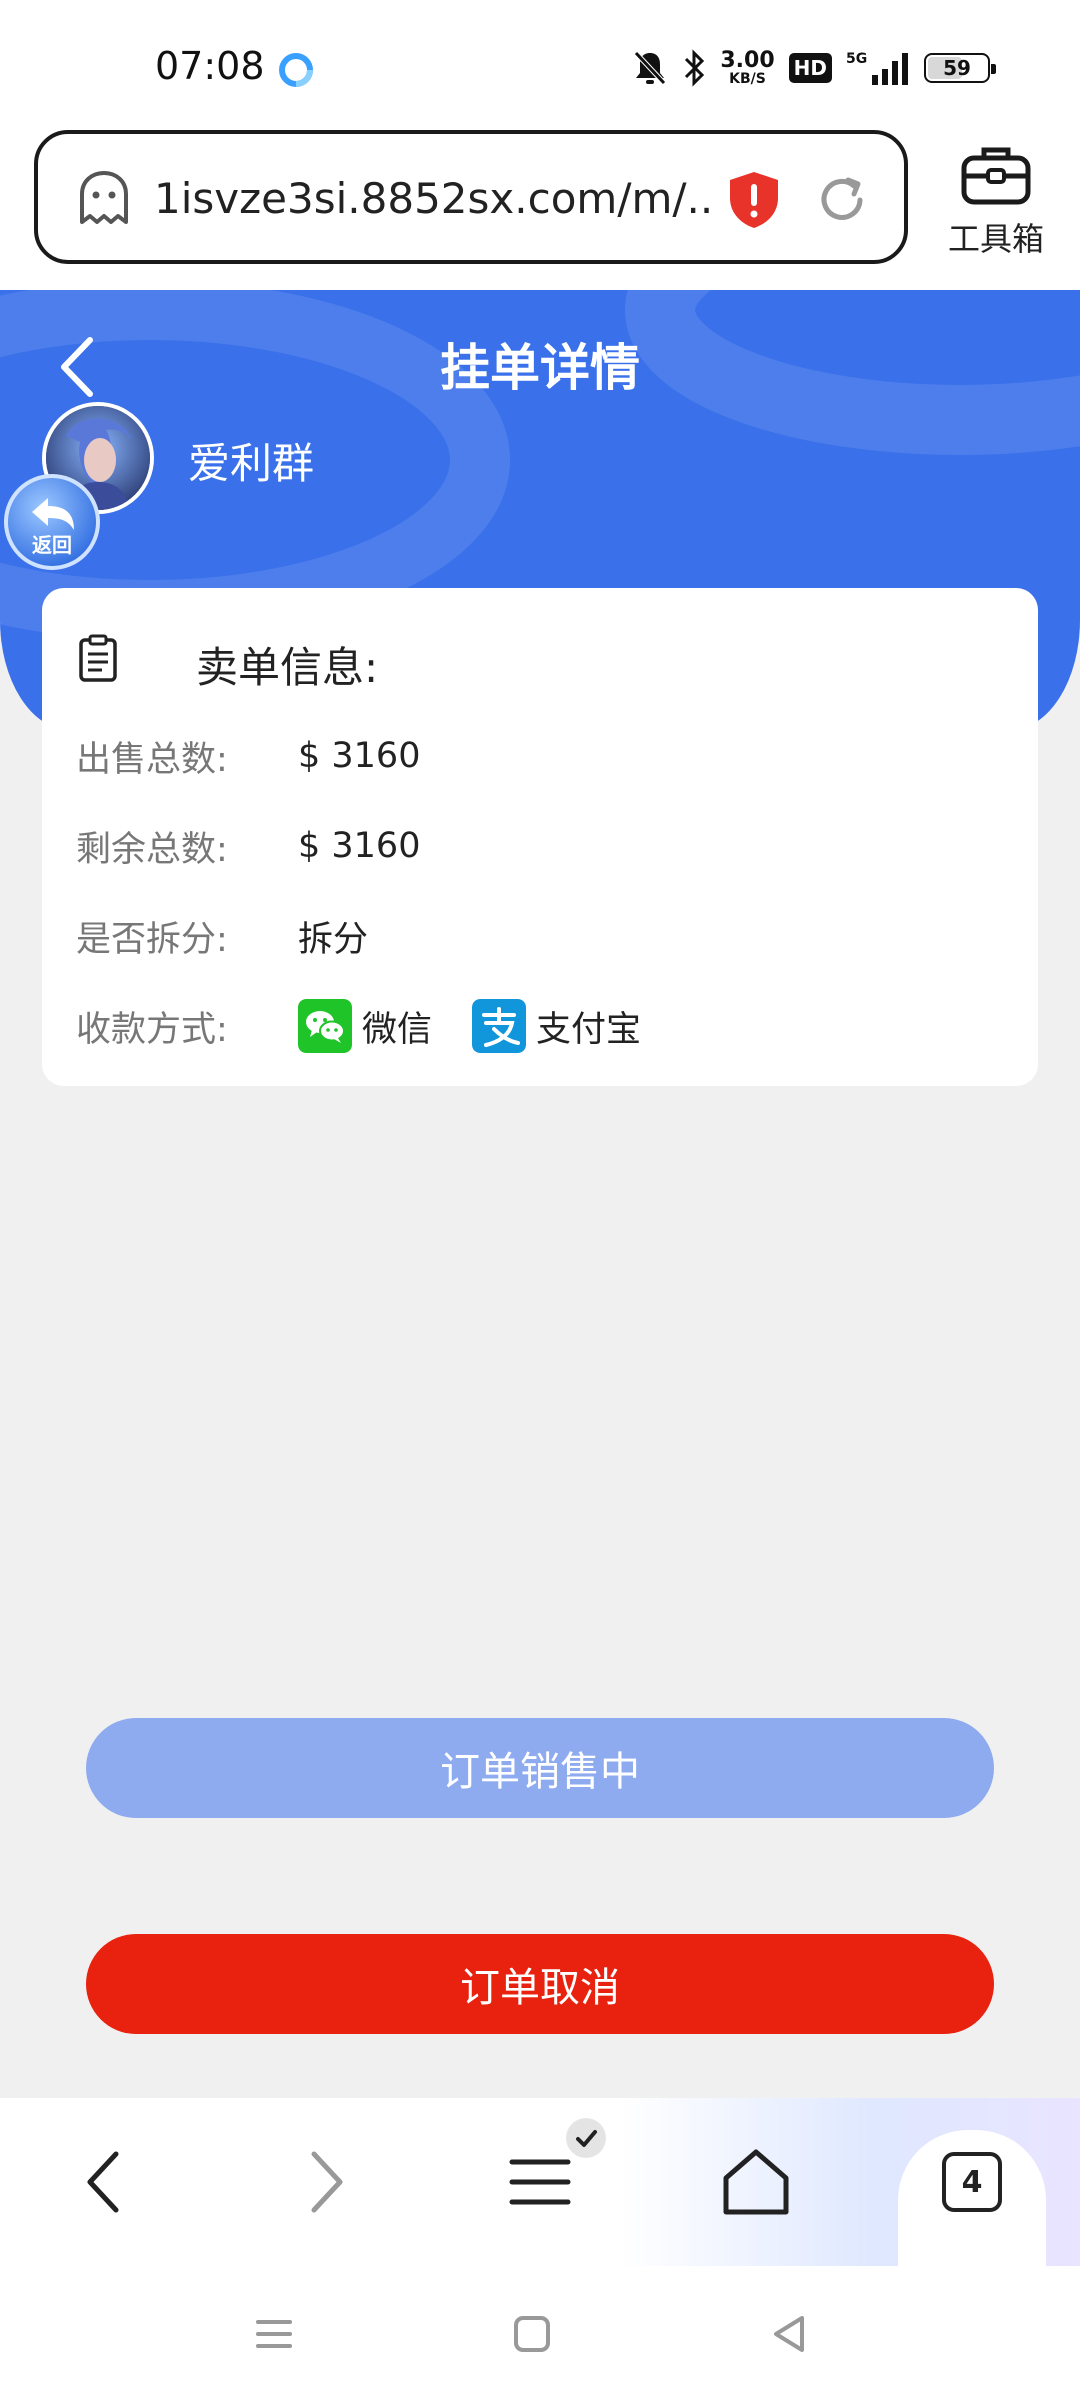  I want to click on status-bar: 07:08 3.00 KB/S HD 5G 59, so click(540, 65).